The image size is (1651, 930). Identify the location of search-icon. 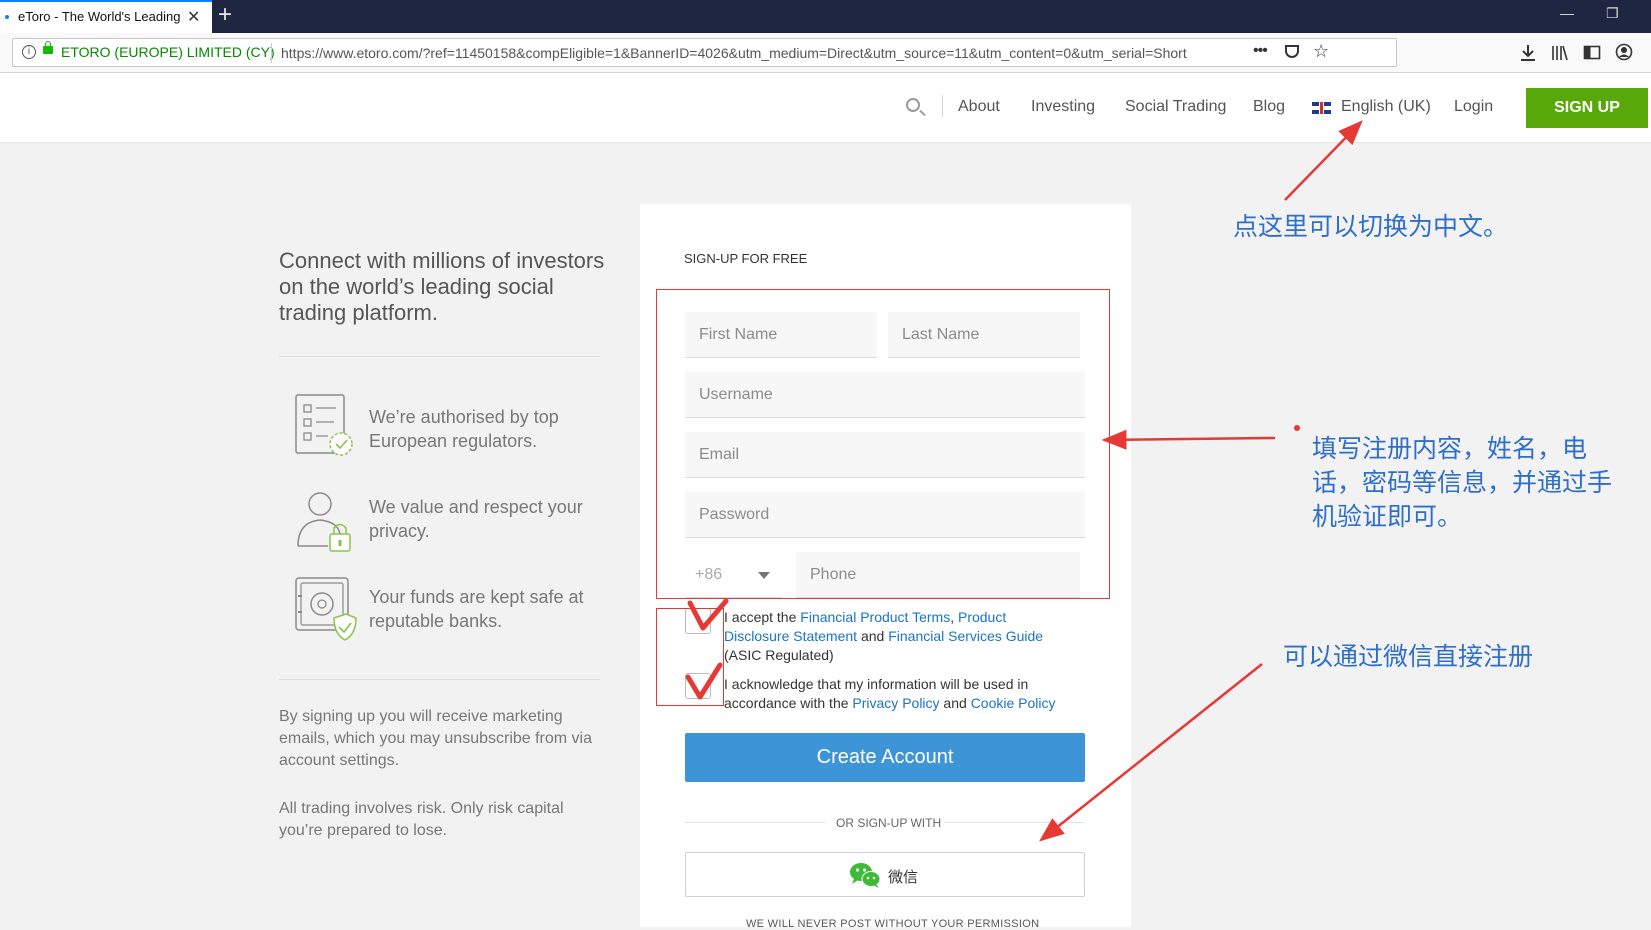
(913, 105).